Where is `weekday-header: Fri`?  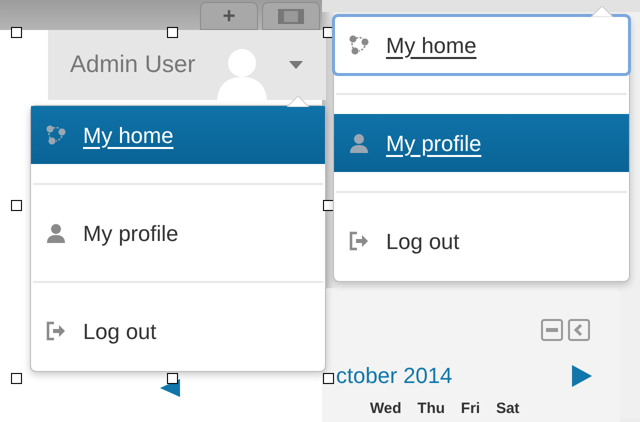 weekday-header: Fri is located at coordinates (470, 409).